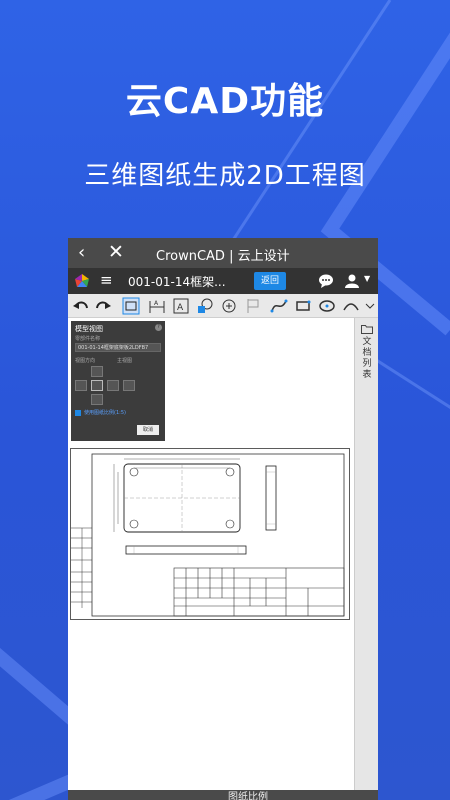  What do you see at coordinates (248, 794) in the screenshot?
I see `sheet-scale-label: 图纸比例` at bounding box center [248, 794].